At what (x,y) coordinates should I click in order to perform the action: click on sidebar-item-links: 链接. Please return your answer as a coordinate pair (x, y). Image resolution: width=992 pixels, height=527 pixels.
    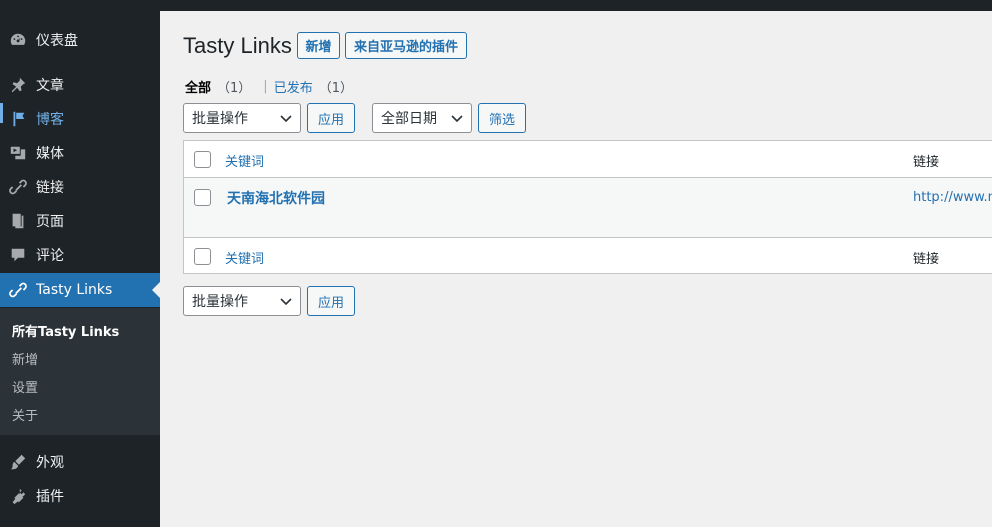
    Looking at the image, I should click on (80, 187).